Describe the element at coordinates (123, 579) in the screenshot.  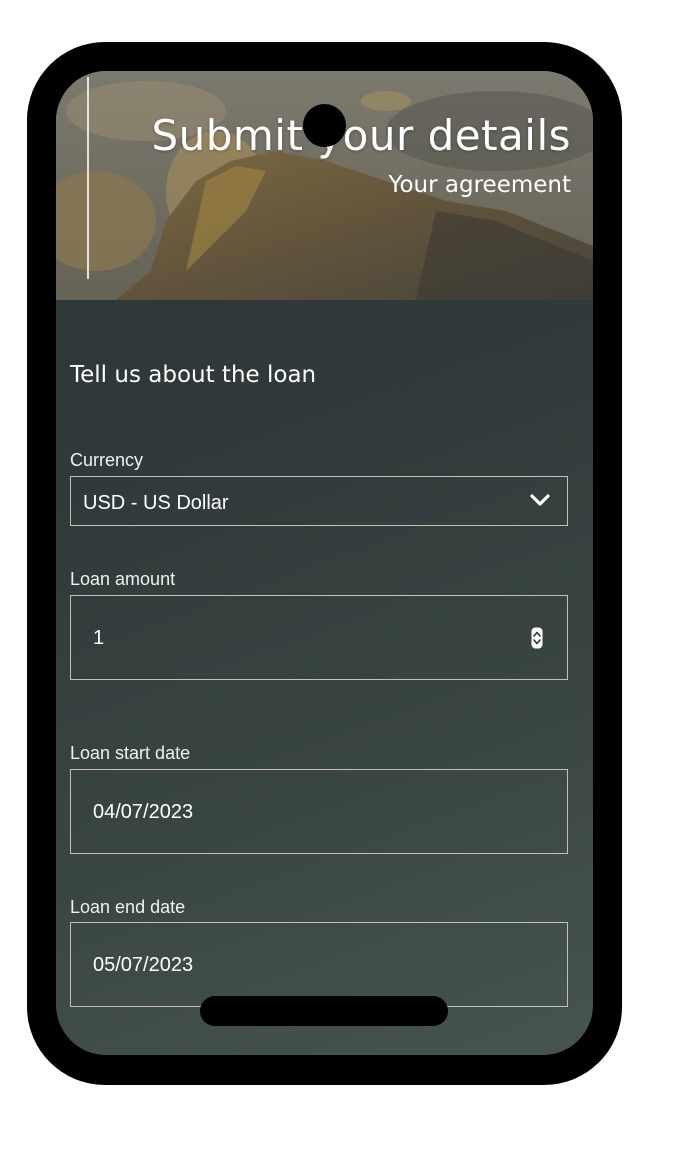
I see `loan-amount-label: Loan amount` at that location.